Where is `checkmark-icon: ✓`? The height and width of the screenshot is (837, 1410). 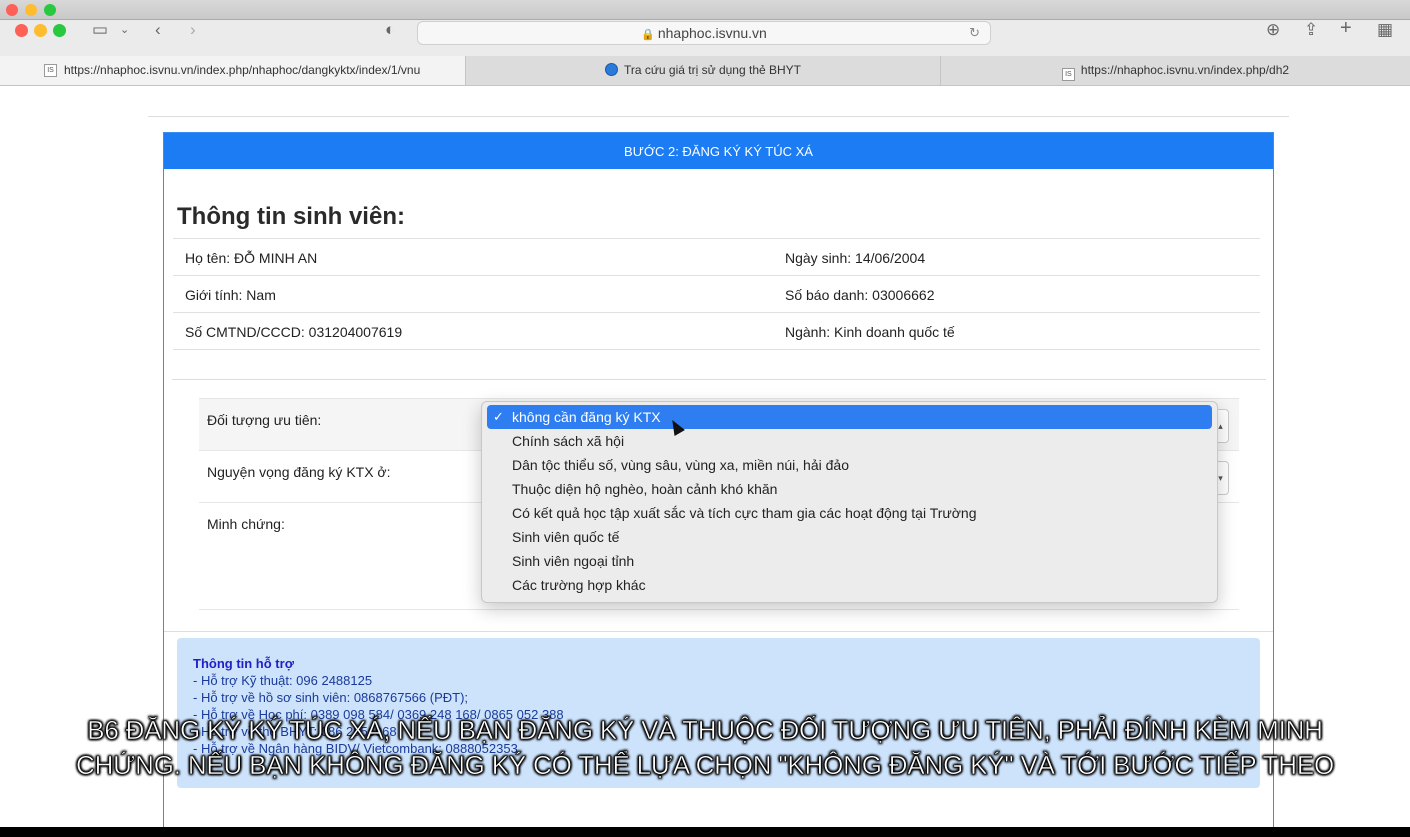
checkmark-icon: ✓ is located at coordinates (498, 416).